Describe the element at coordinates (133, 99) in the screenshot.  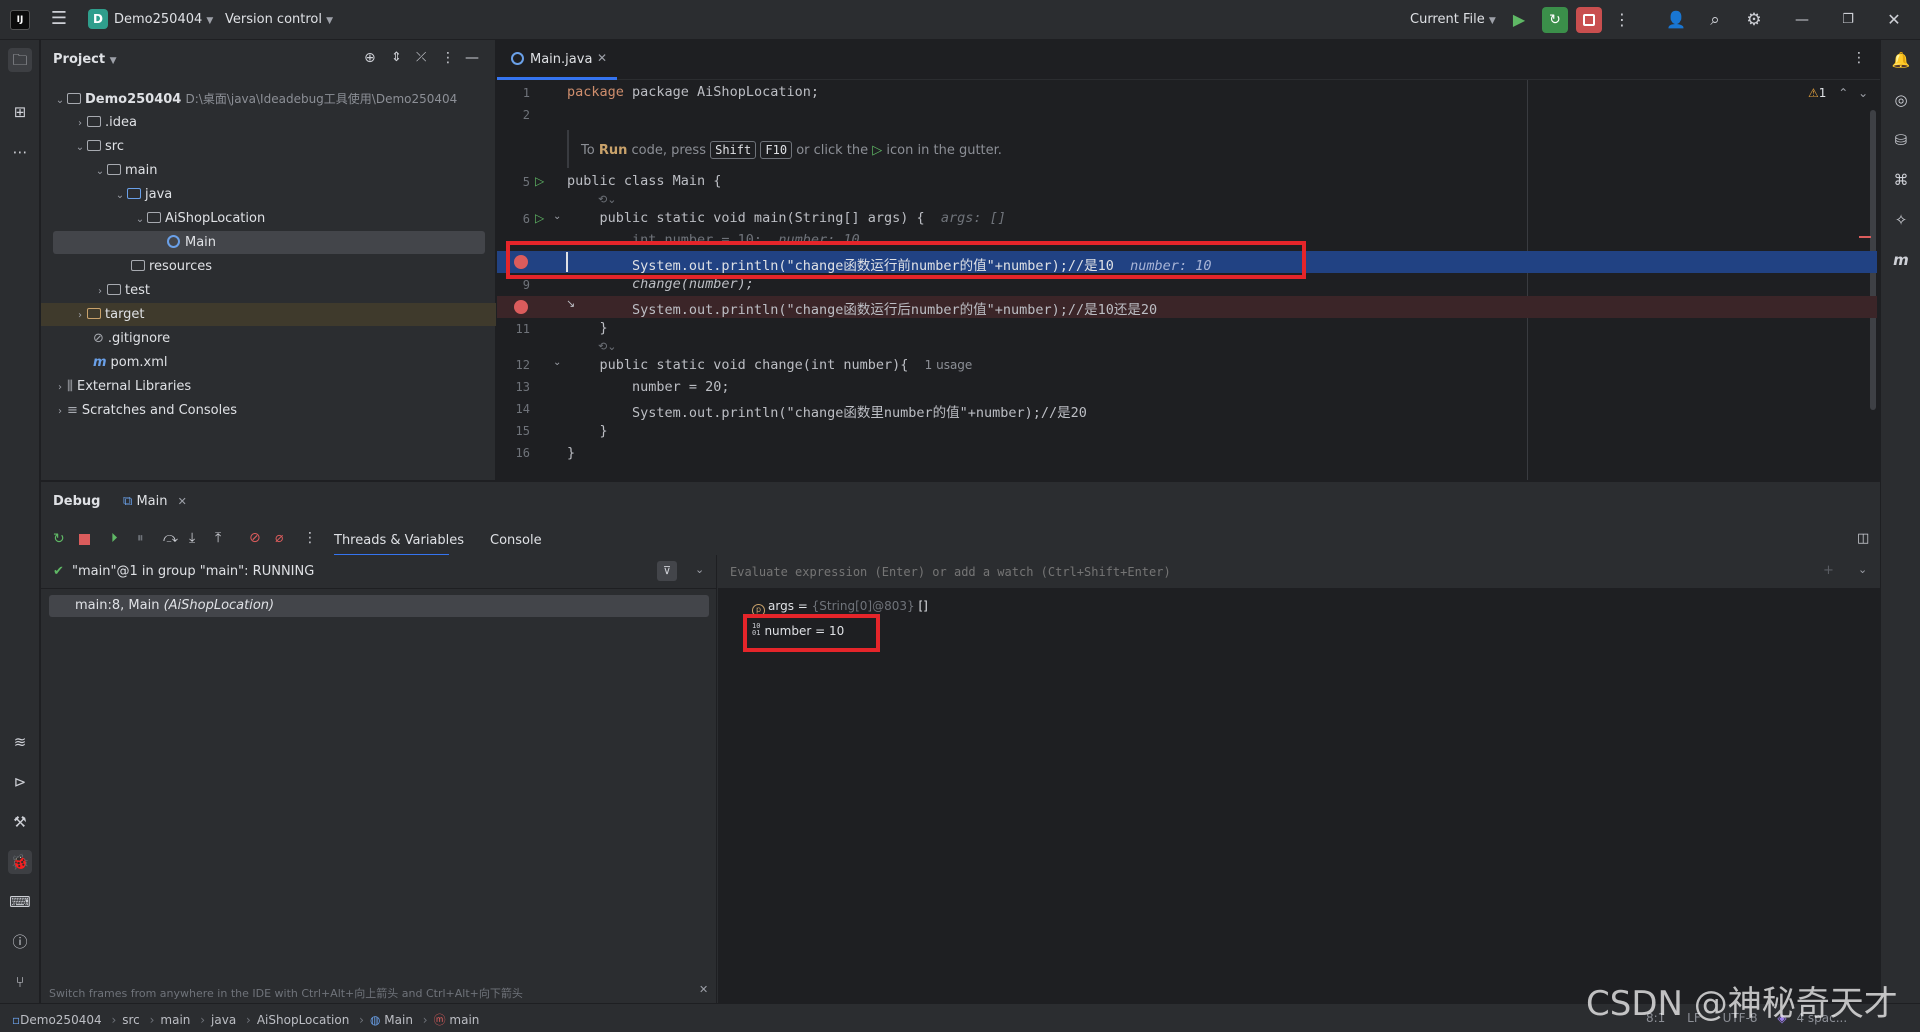
I see `tree-root-label: Demo250404` at that location.